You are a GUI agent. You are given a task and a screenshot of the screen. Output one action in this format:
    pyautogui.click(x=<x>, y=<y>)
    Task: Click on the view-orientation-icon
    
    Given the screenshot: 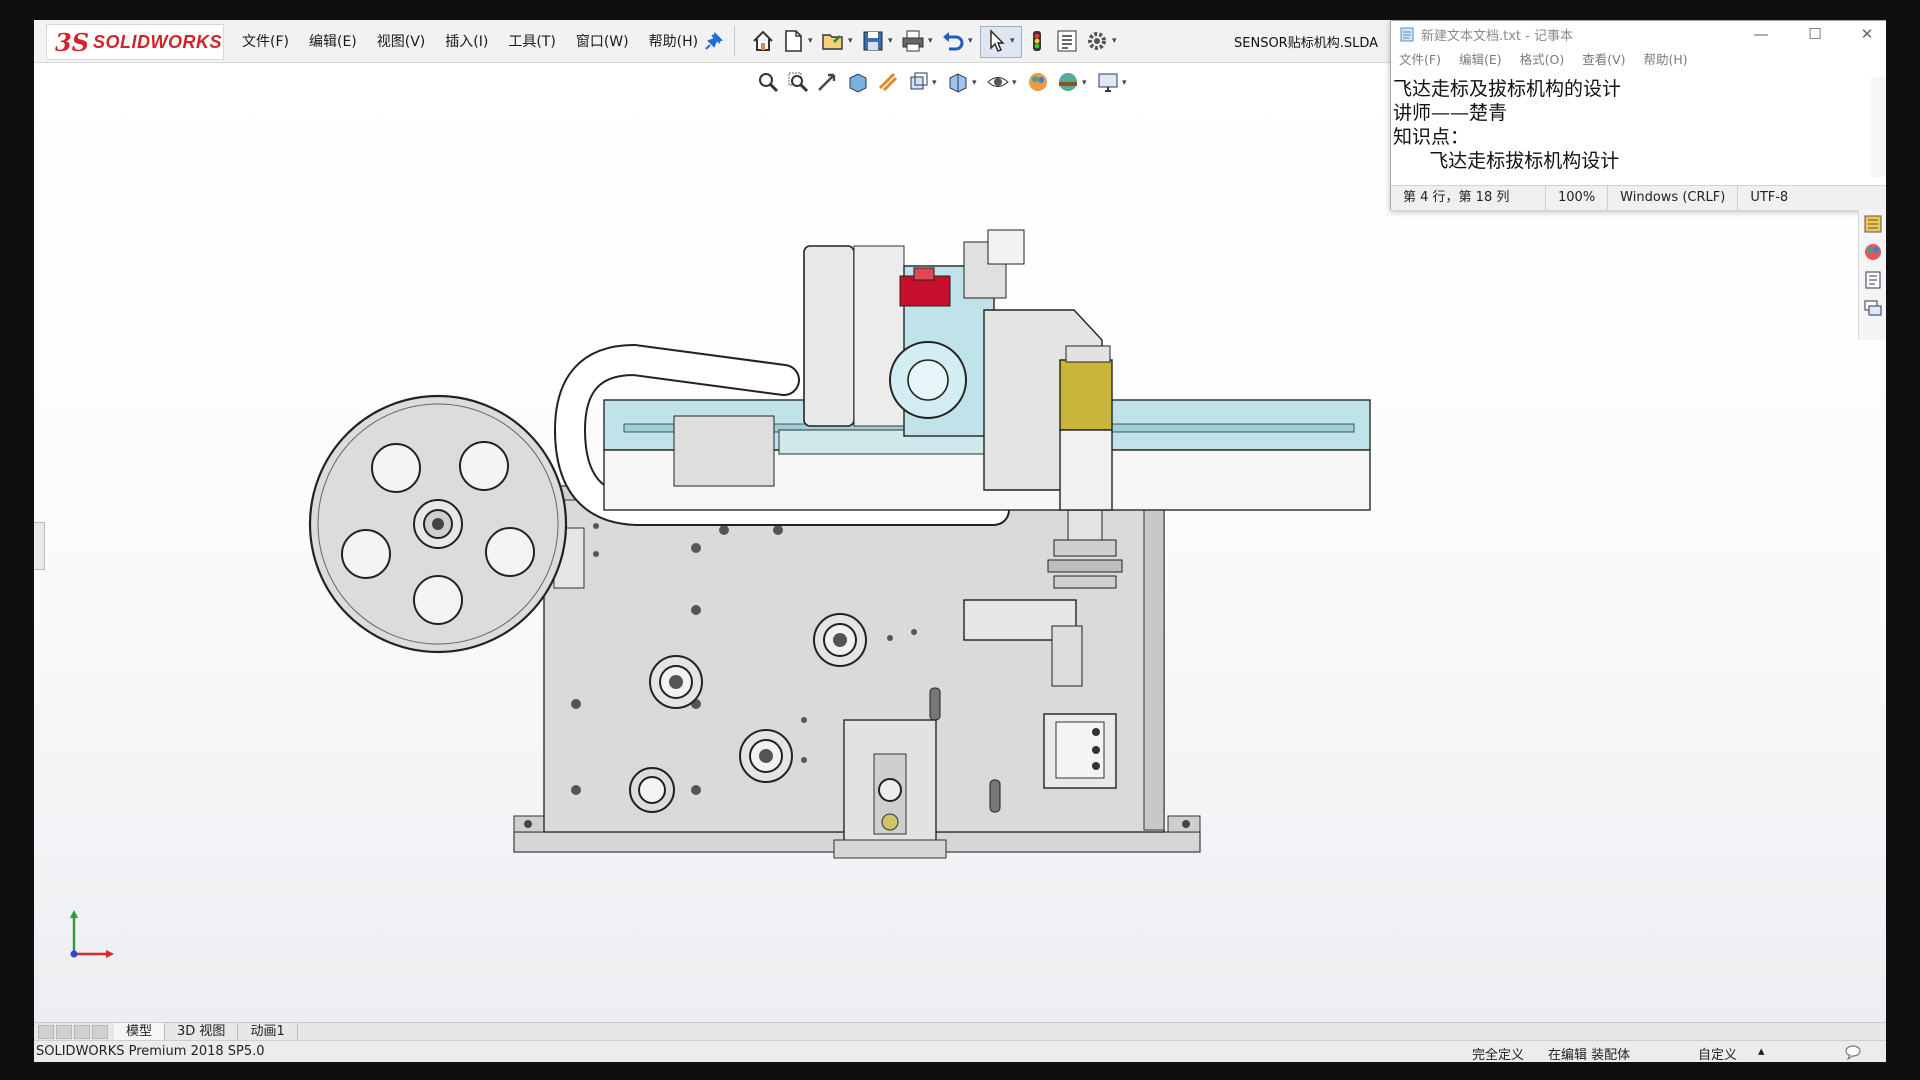 What is the action you would take?
    pyautogui.click(x=918, y=82)
    